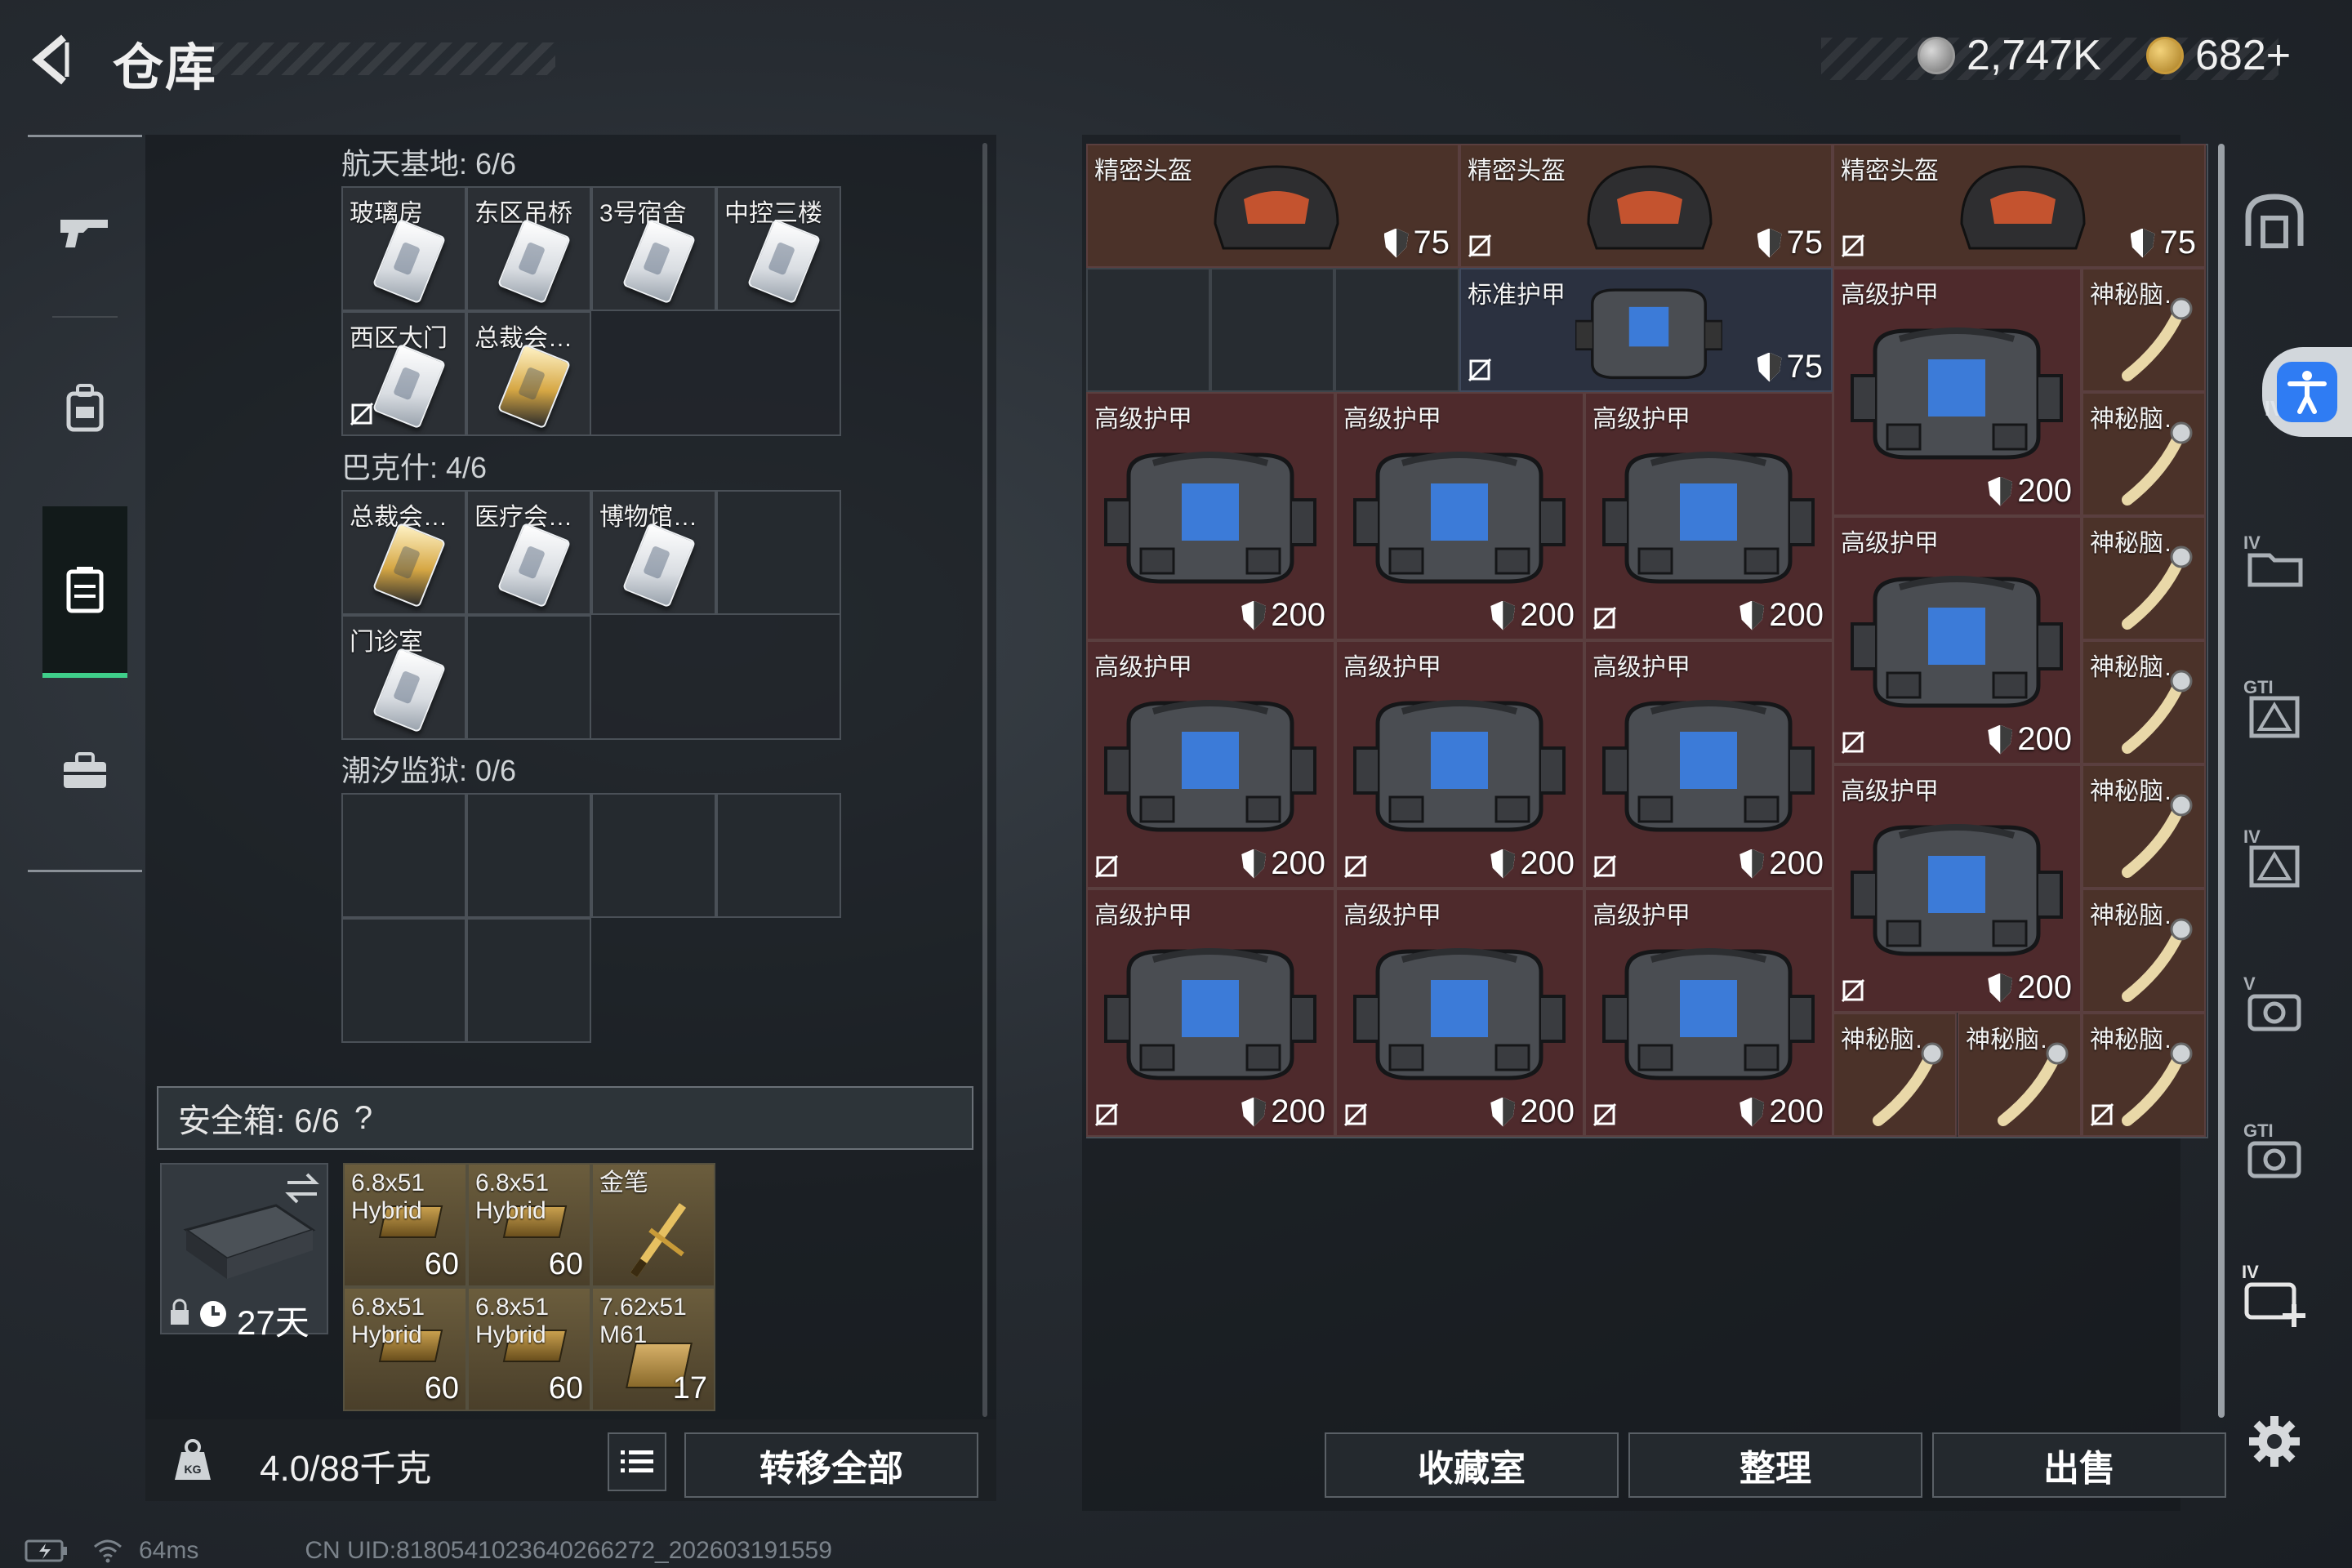  What do you see at coordinates (84, 592) in the screenshot?
I see `nav-storage` at bounding box center [84, 592].